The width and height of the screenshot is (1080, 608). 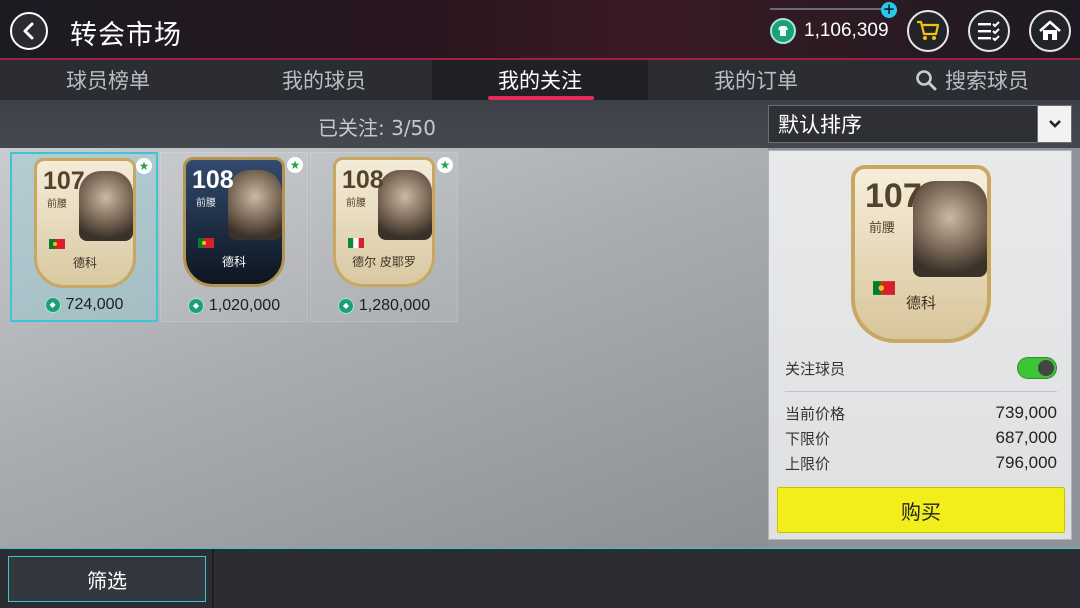 I want to click on current-price-label: 当前价格, so click(x=815, y=414).